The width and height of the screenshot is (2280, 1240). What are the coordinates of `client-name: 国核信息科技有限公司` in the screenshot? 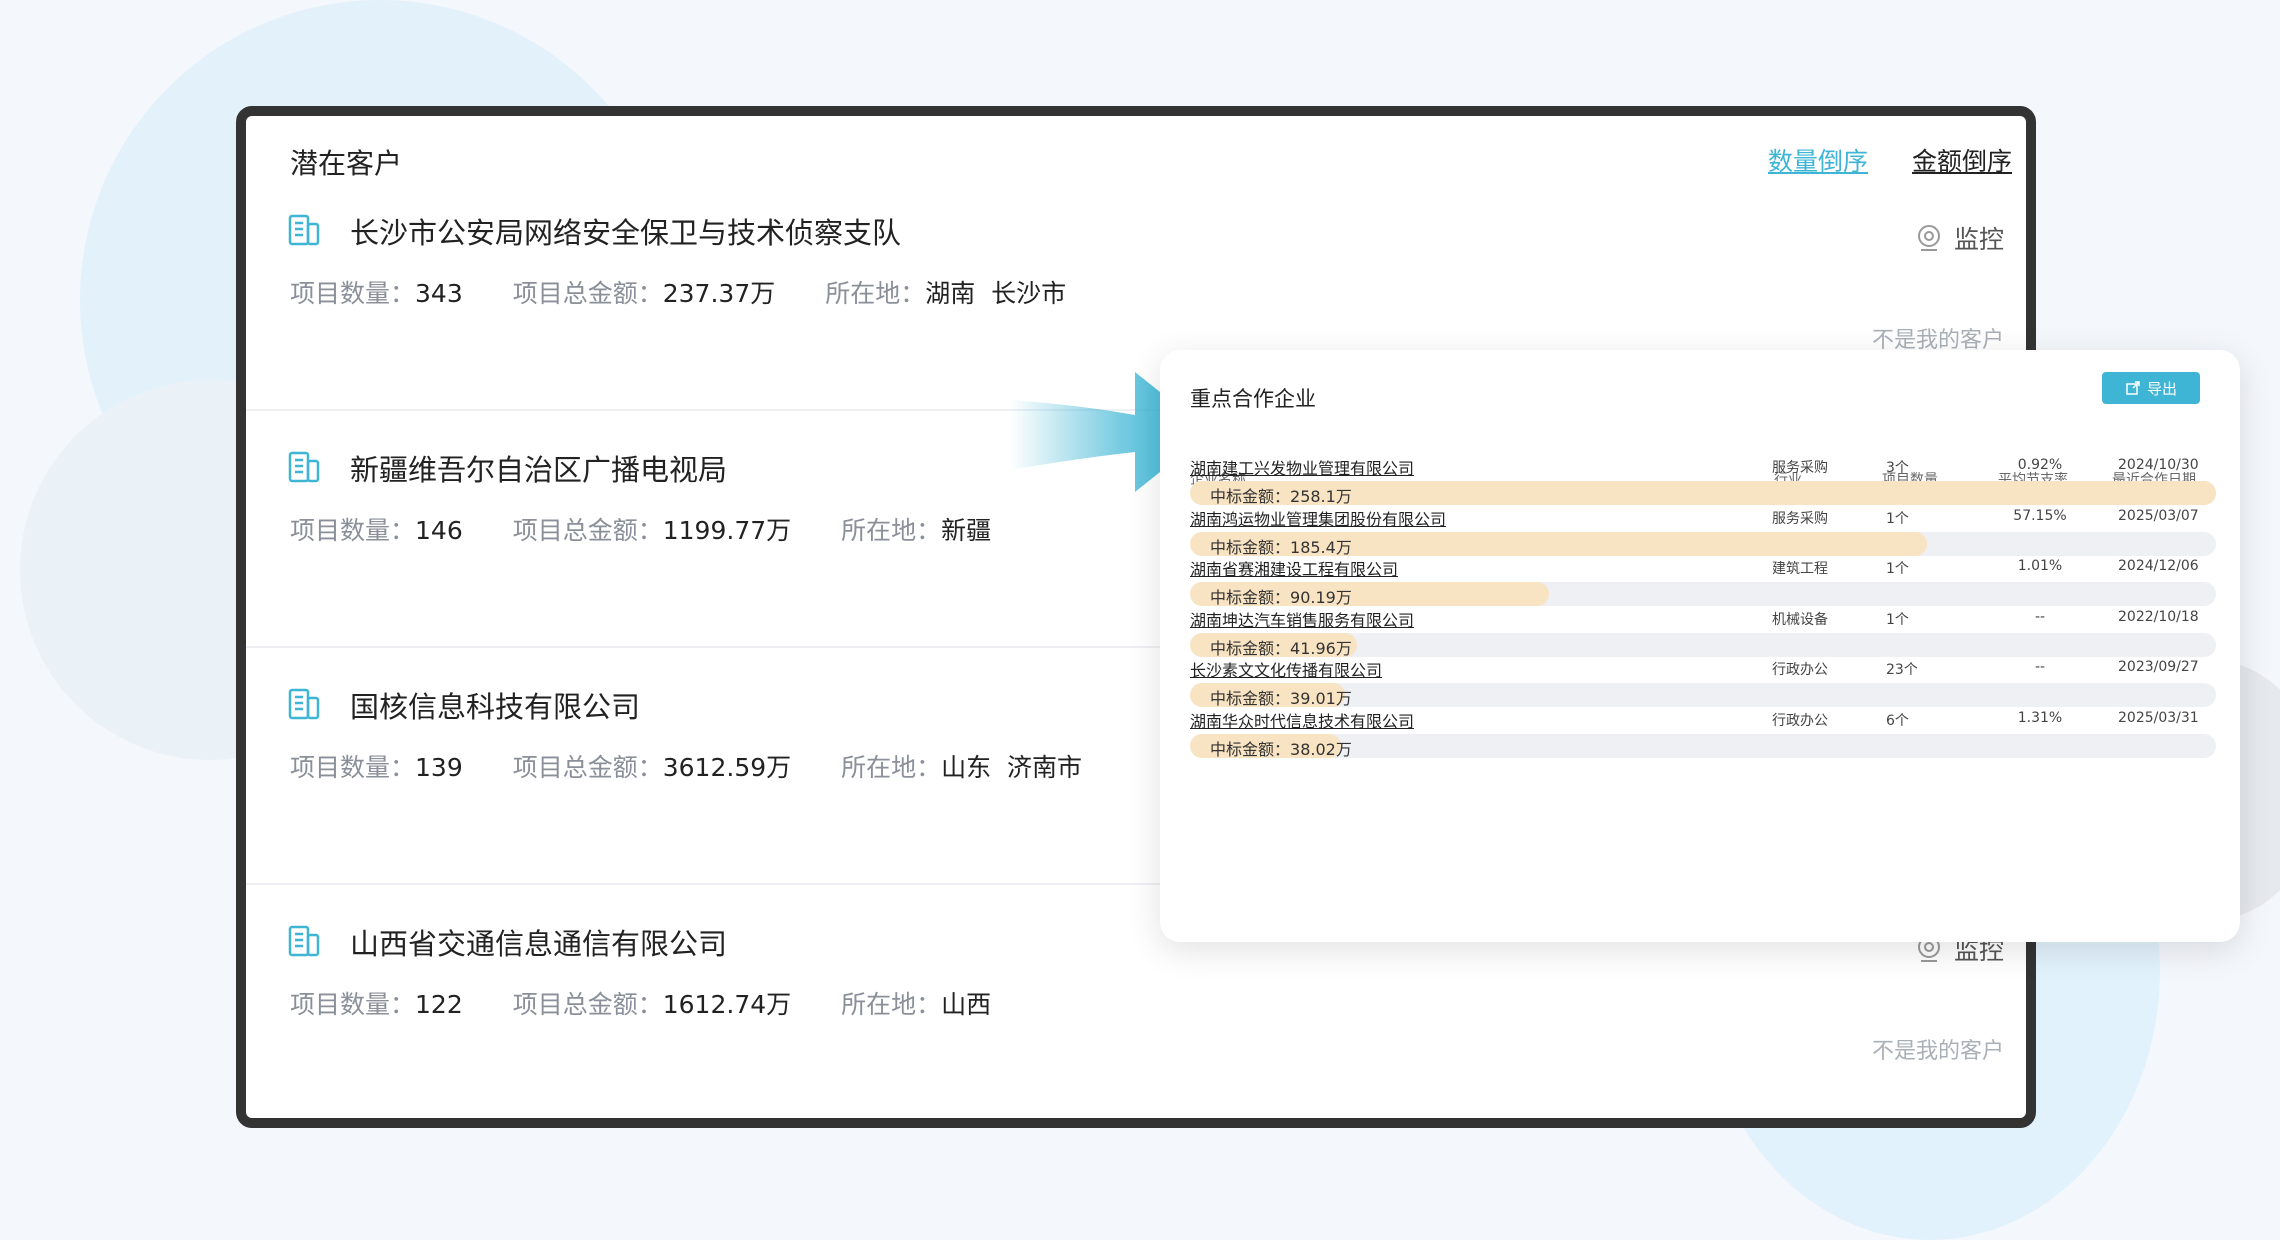 It's located at (495, 705).